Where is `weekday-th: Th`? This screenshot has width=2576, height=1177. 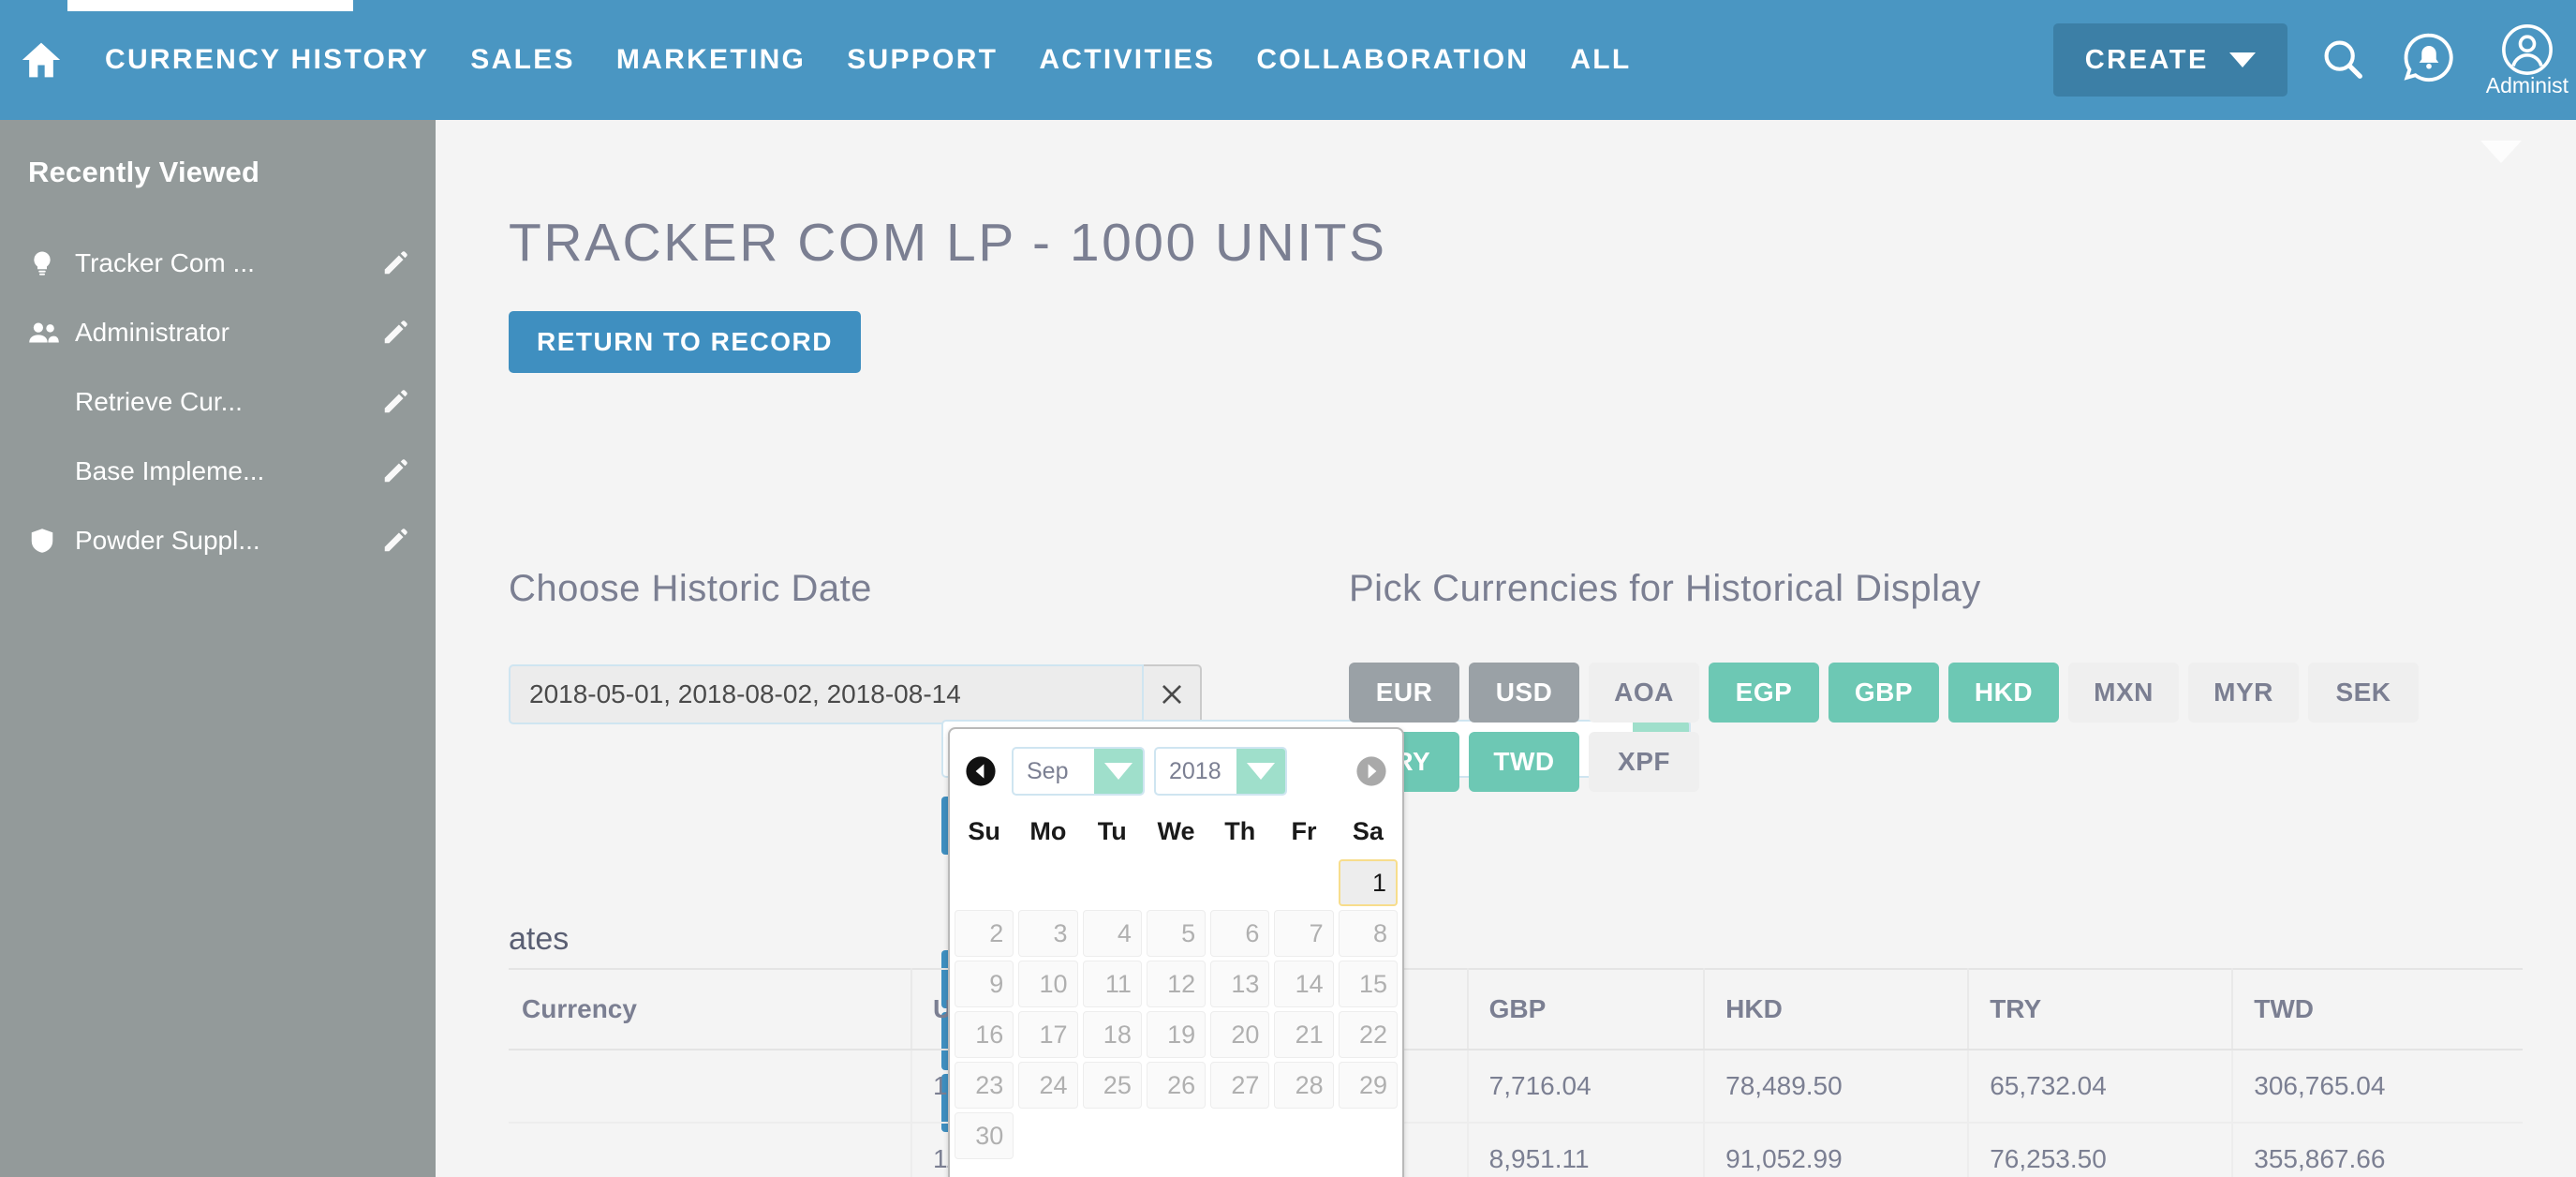 weekday-th: Th is located at coordinates (1240, 831).